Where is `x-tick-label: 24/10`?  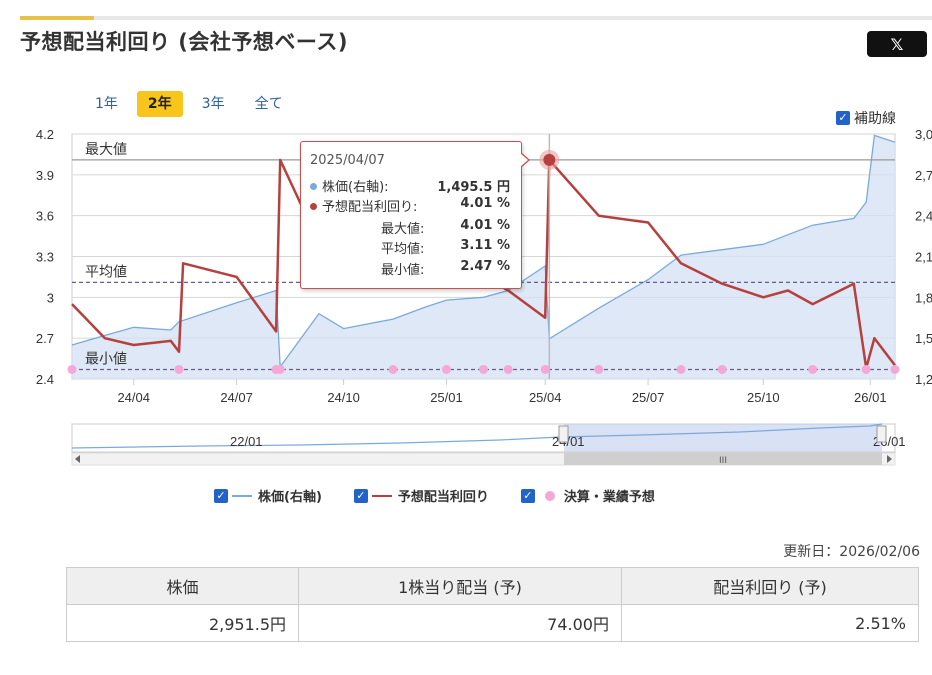
x-tick-label: 24/10 is located at coordinates (343, 397).